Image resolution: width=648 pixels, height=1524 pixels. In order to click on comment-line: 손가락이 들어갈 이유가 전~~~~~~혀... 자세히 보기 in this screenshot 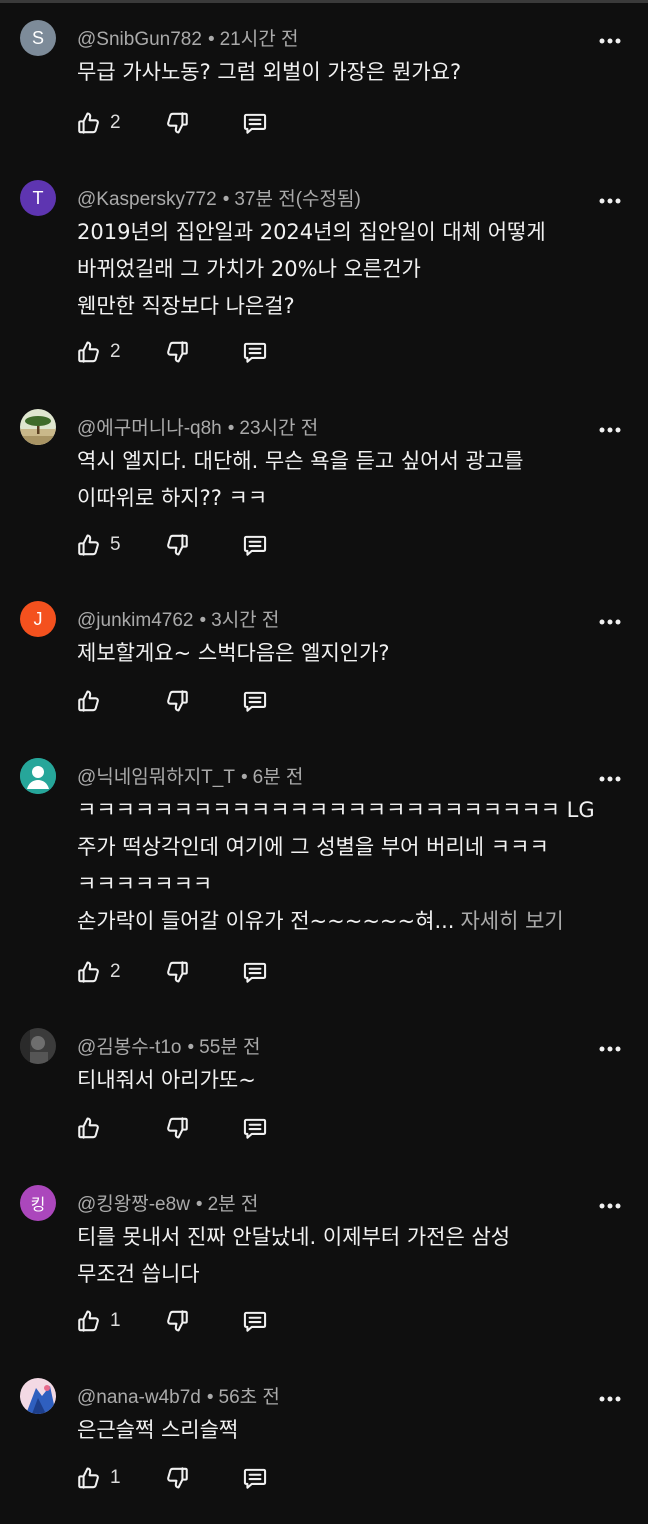, I will do `click(342, 921)`.